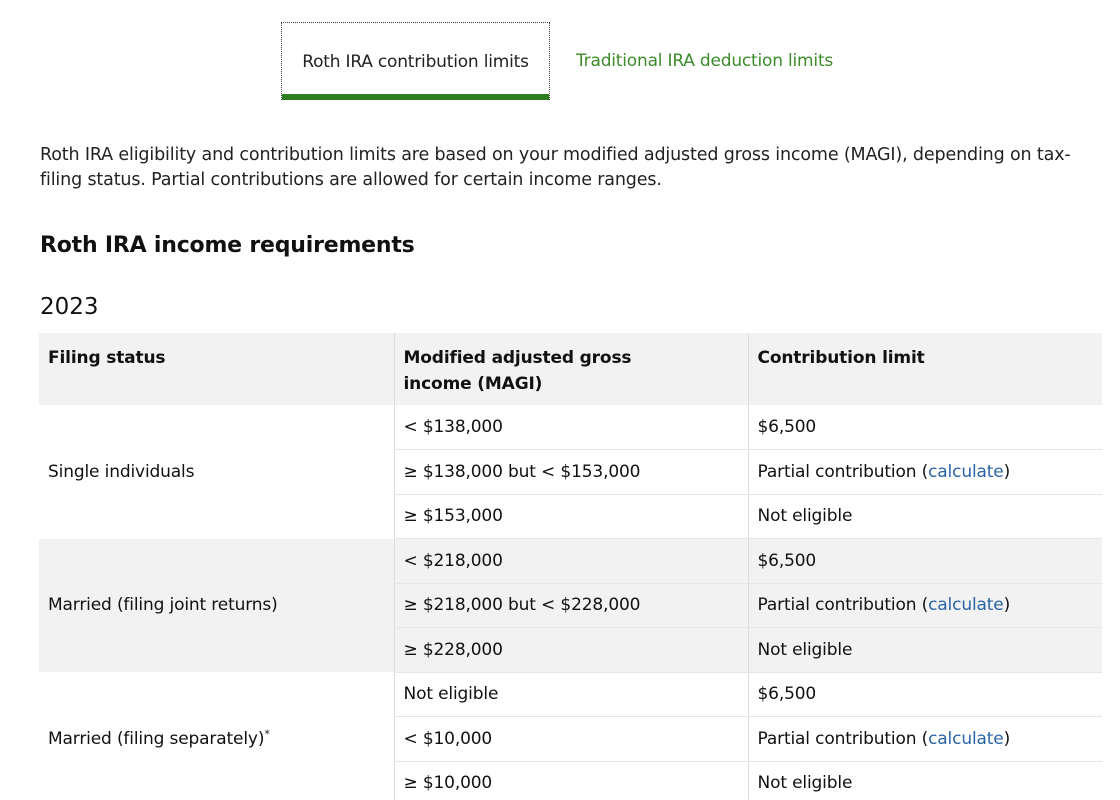 This screenshot has width=1120, height=800. What do you see at coordinates (121, 471) in the screenshot?
I see `filing-status-label: Single individuals` at bounding box center [121, 471].